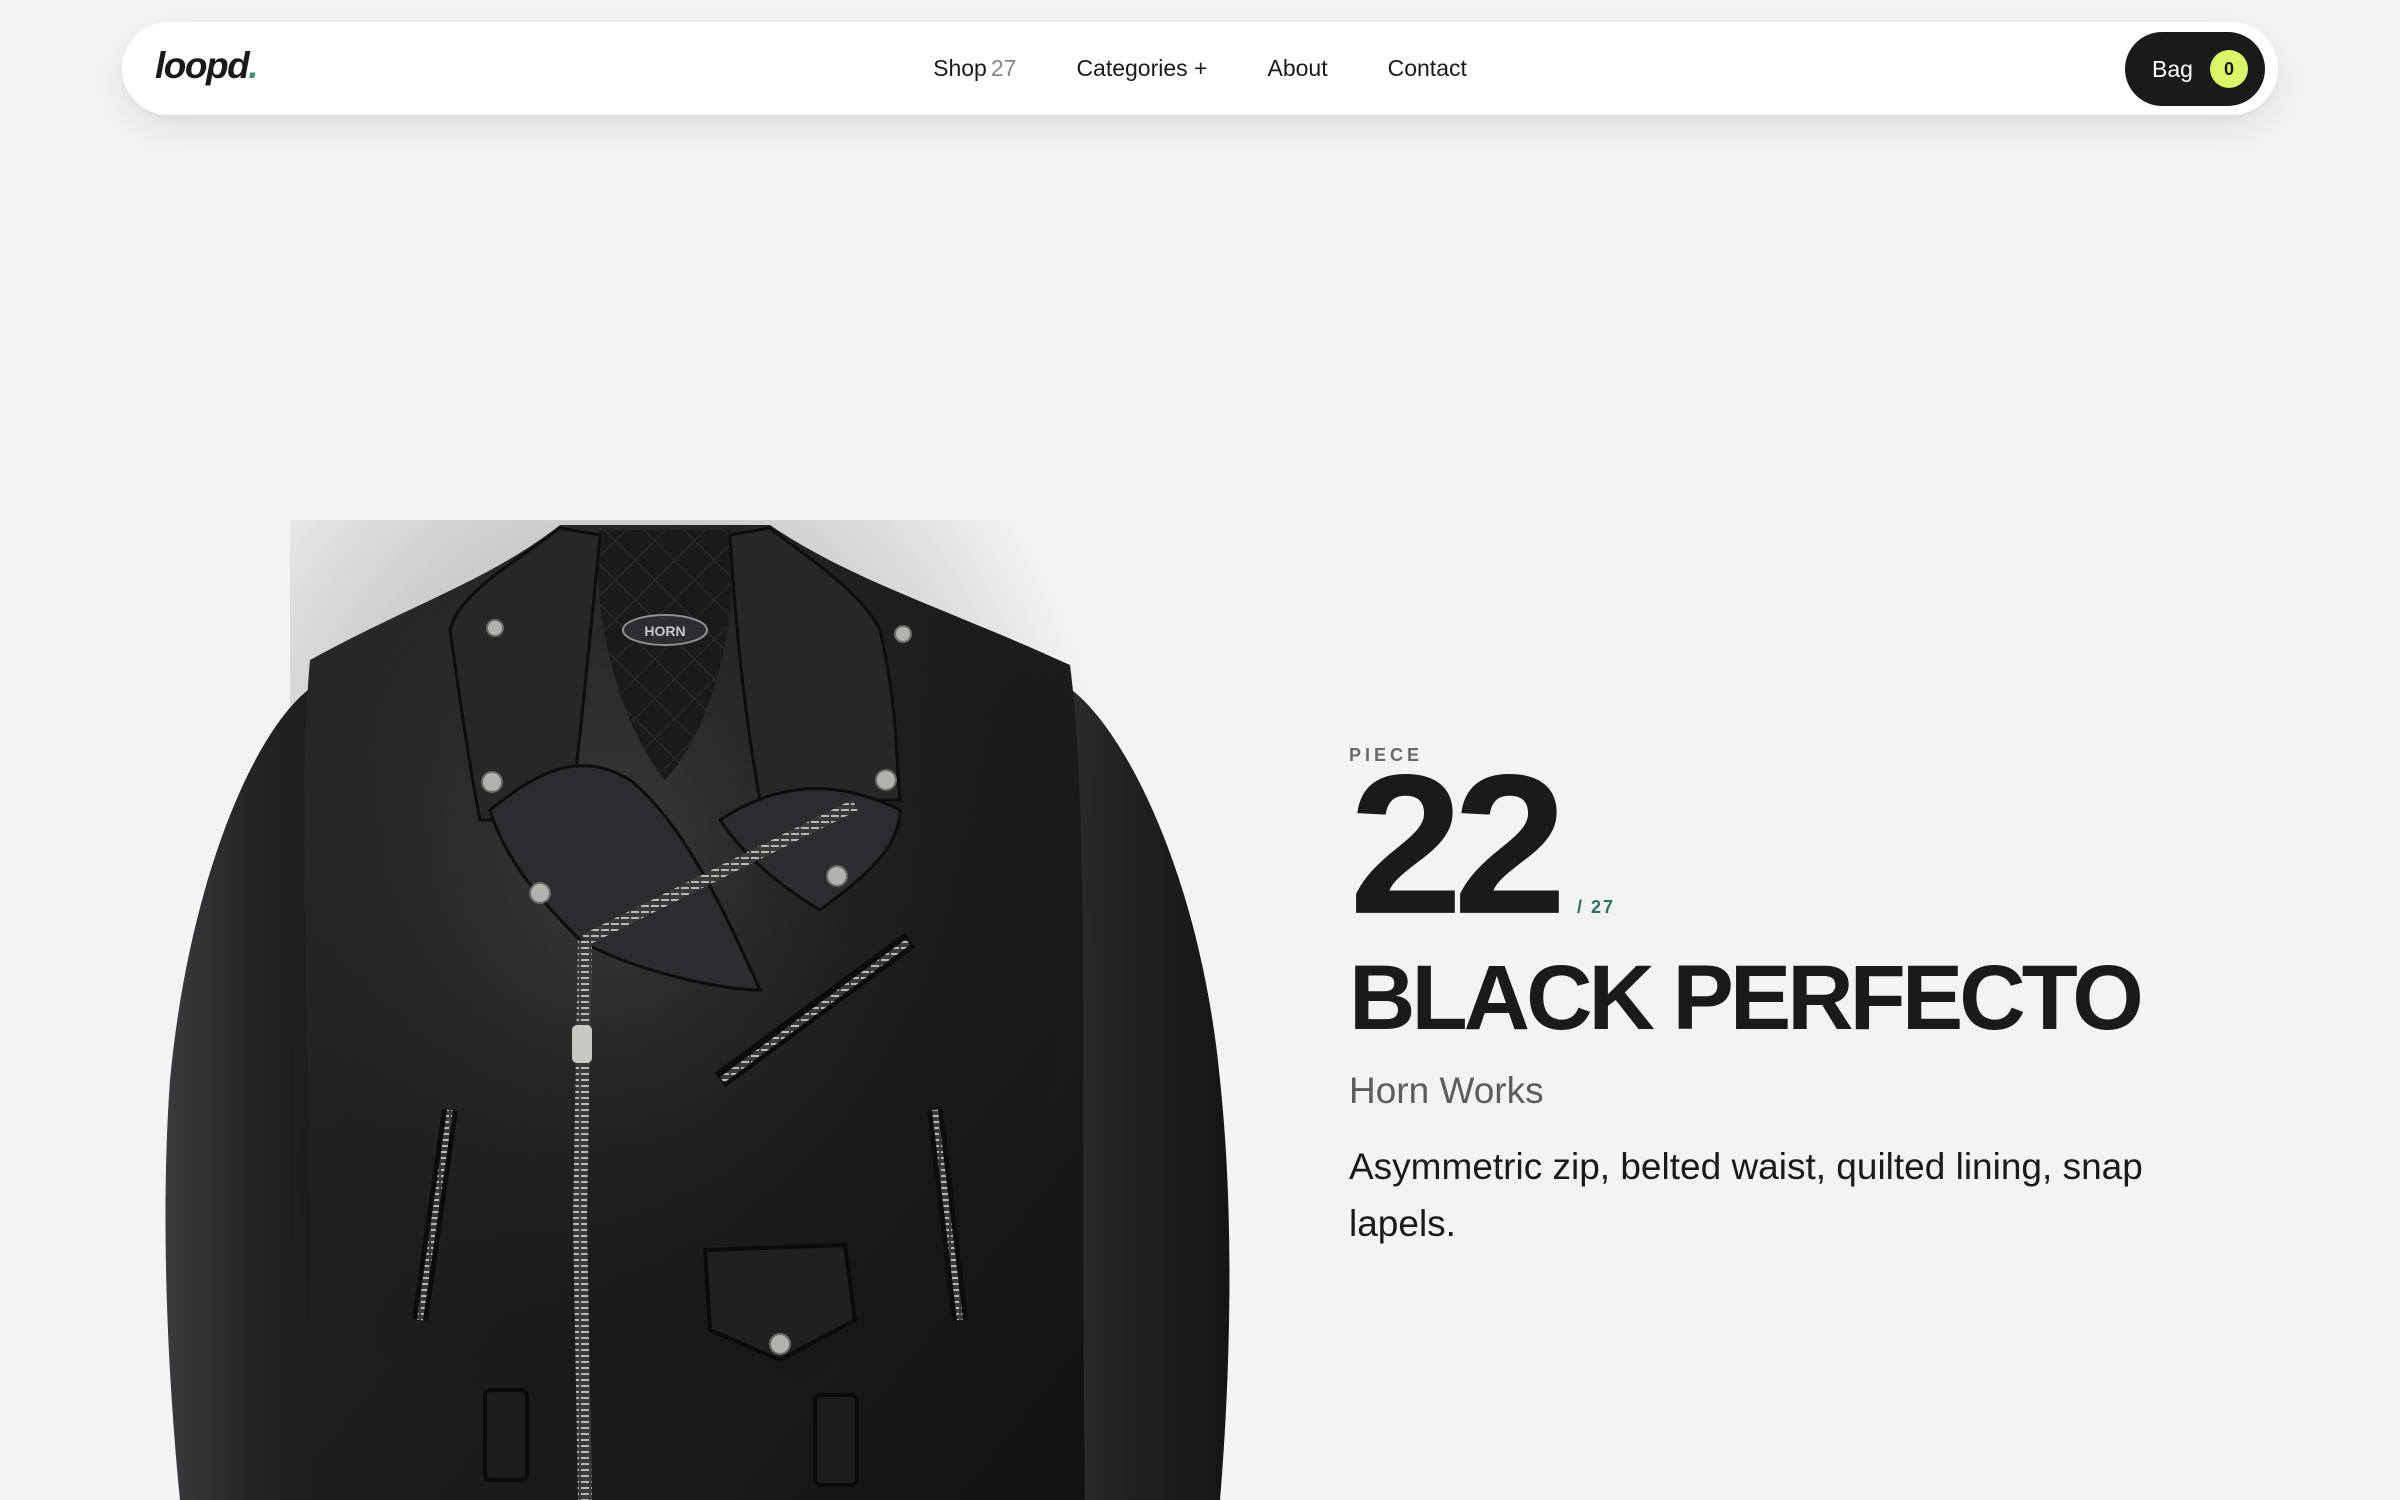 The image size is (2400, 1500). What do you see at coordinates (664, 631) in the screenshot?
I see `svg-text: HORN` at bounding box center [664, 631].